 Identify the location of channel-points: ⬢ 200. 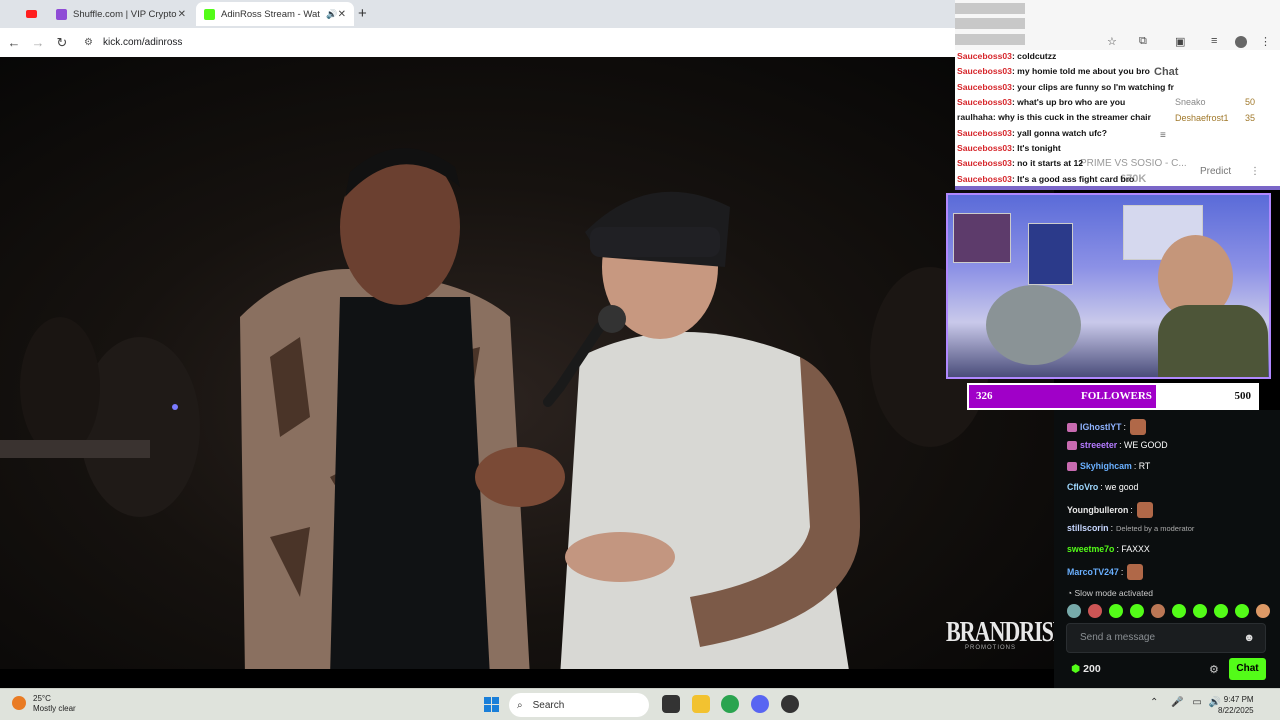
(1086, 669).